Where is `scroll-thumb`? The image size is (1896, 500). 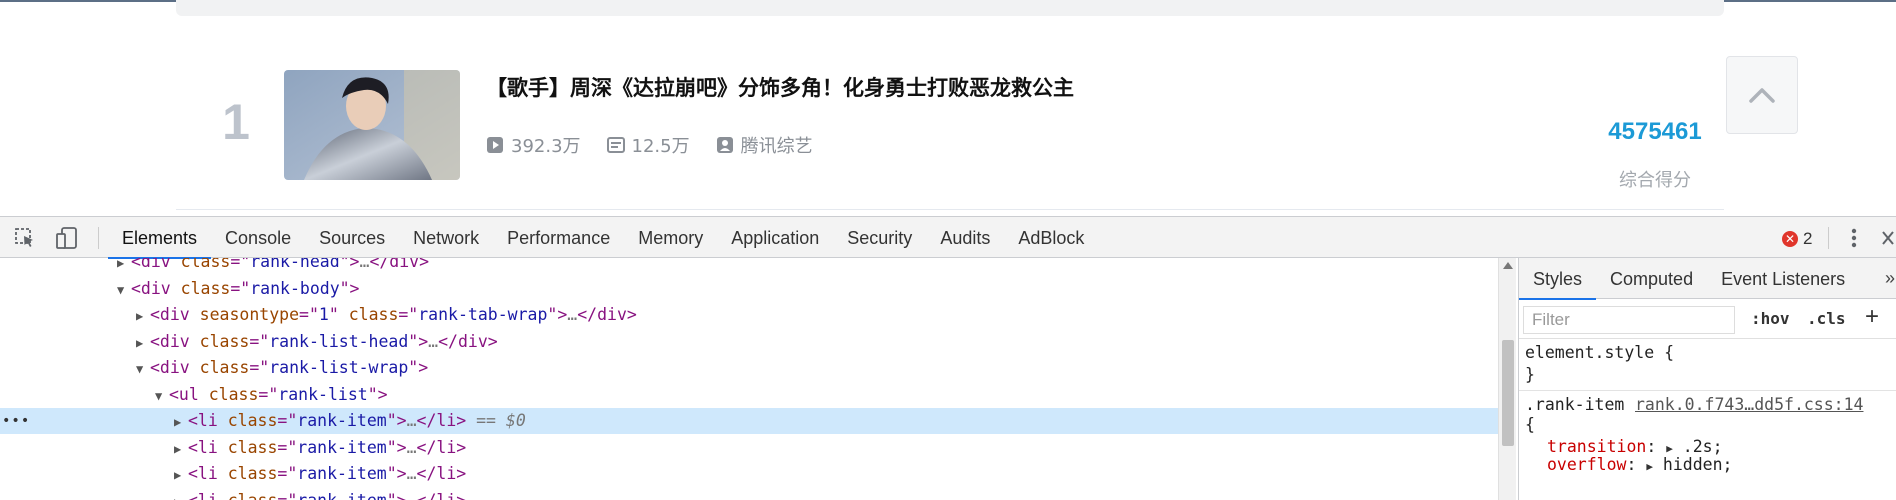 scroll-thumb is located at coordinates (1508, 393).